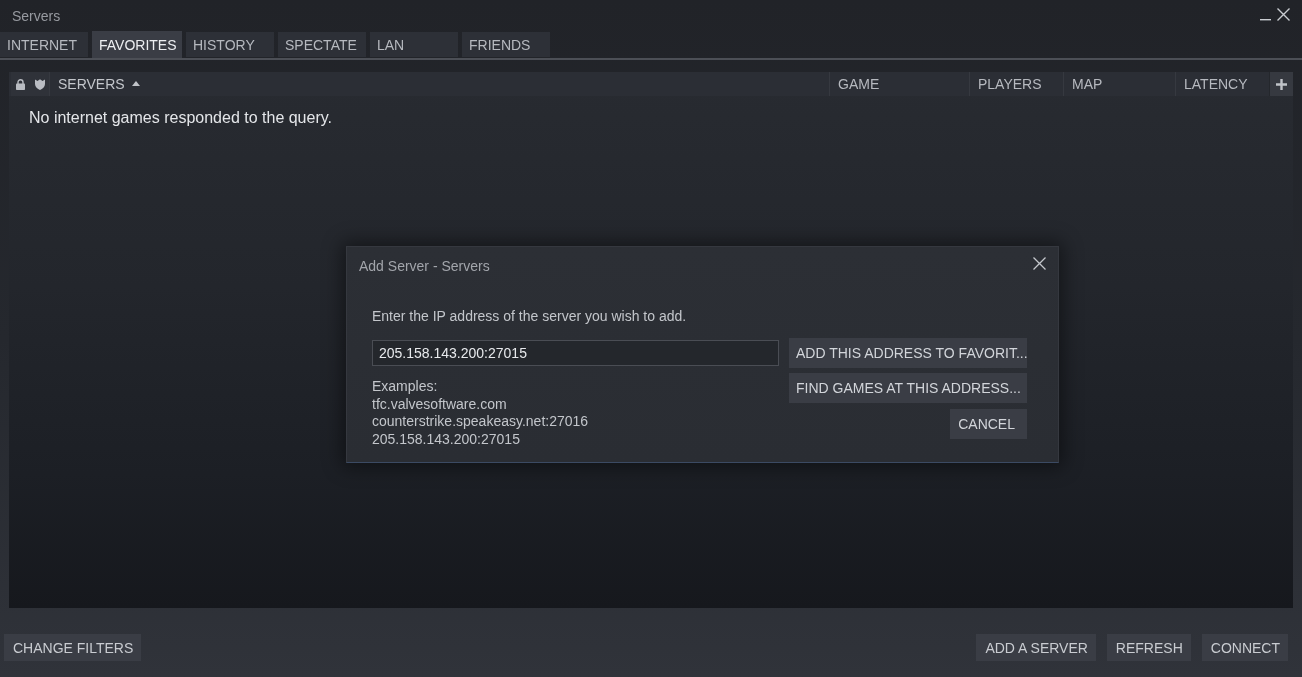 This screenshot has height=677, width=1302. I want to click on shield-icon, so click(39, 84).